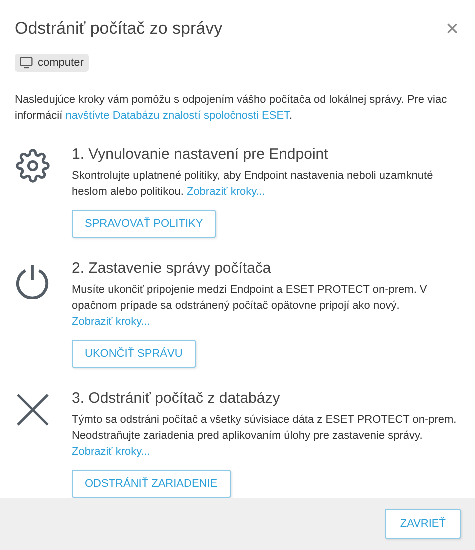 This screenshot has width=475, height=550. I want to click on power-icon, so click(32, 281).